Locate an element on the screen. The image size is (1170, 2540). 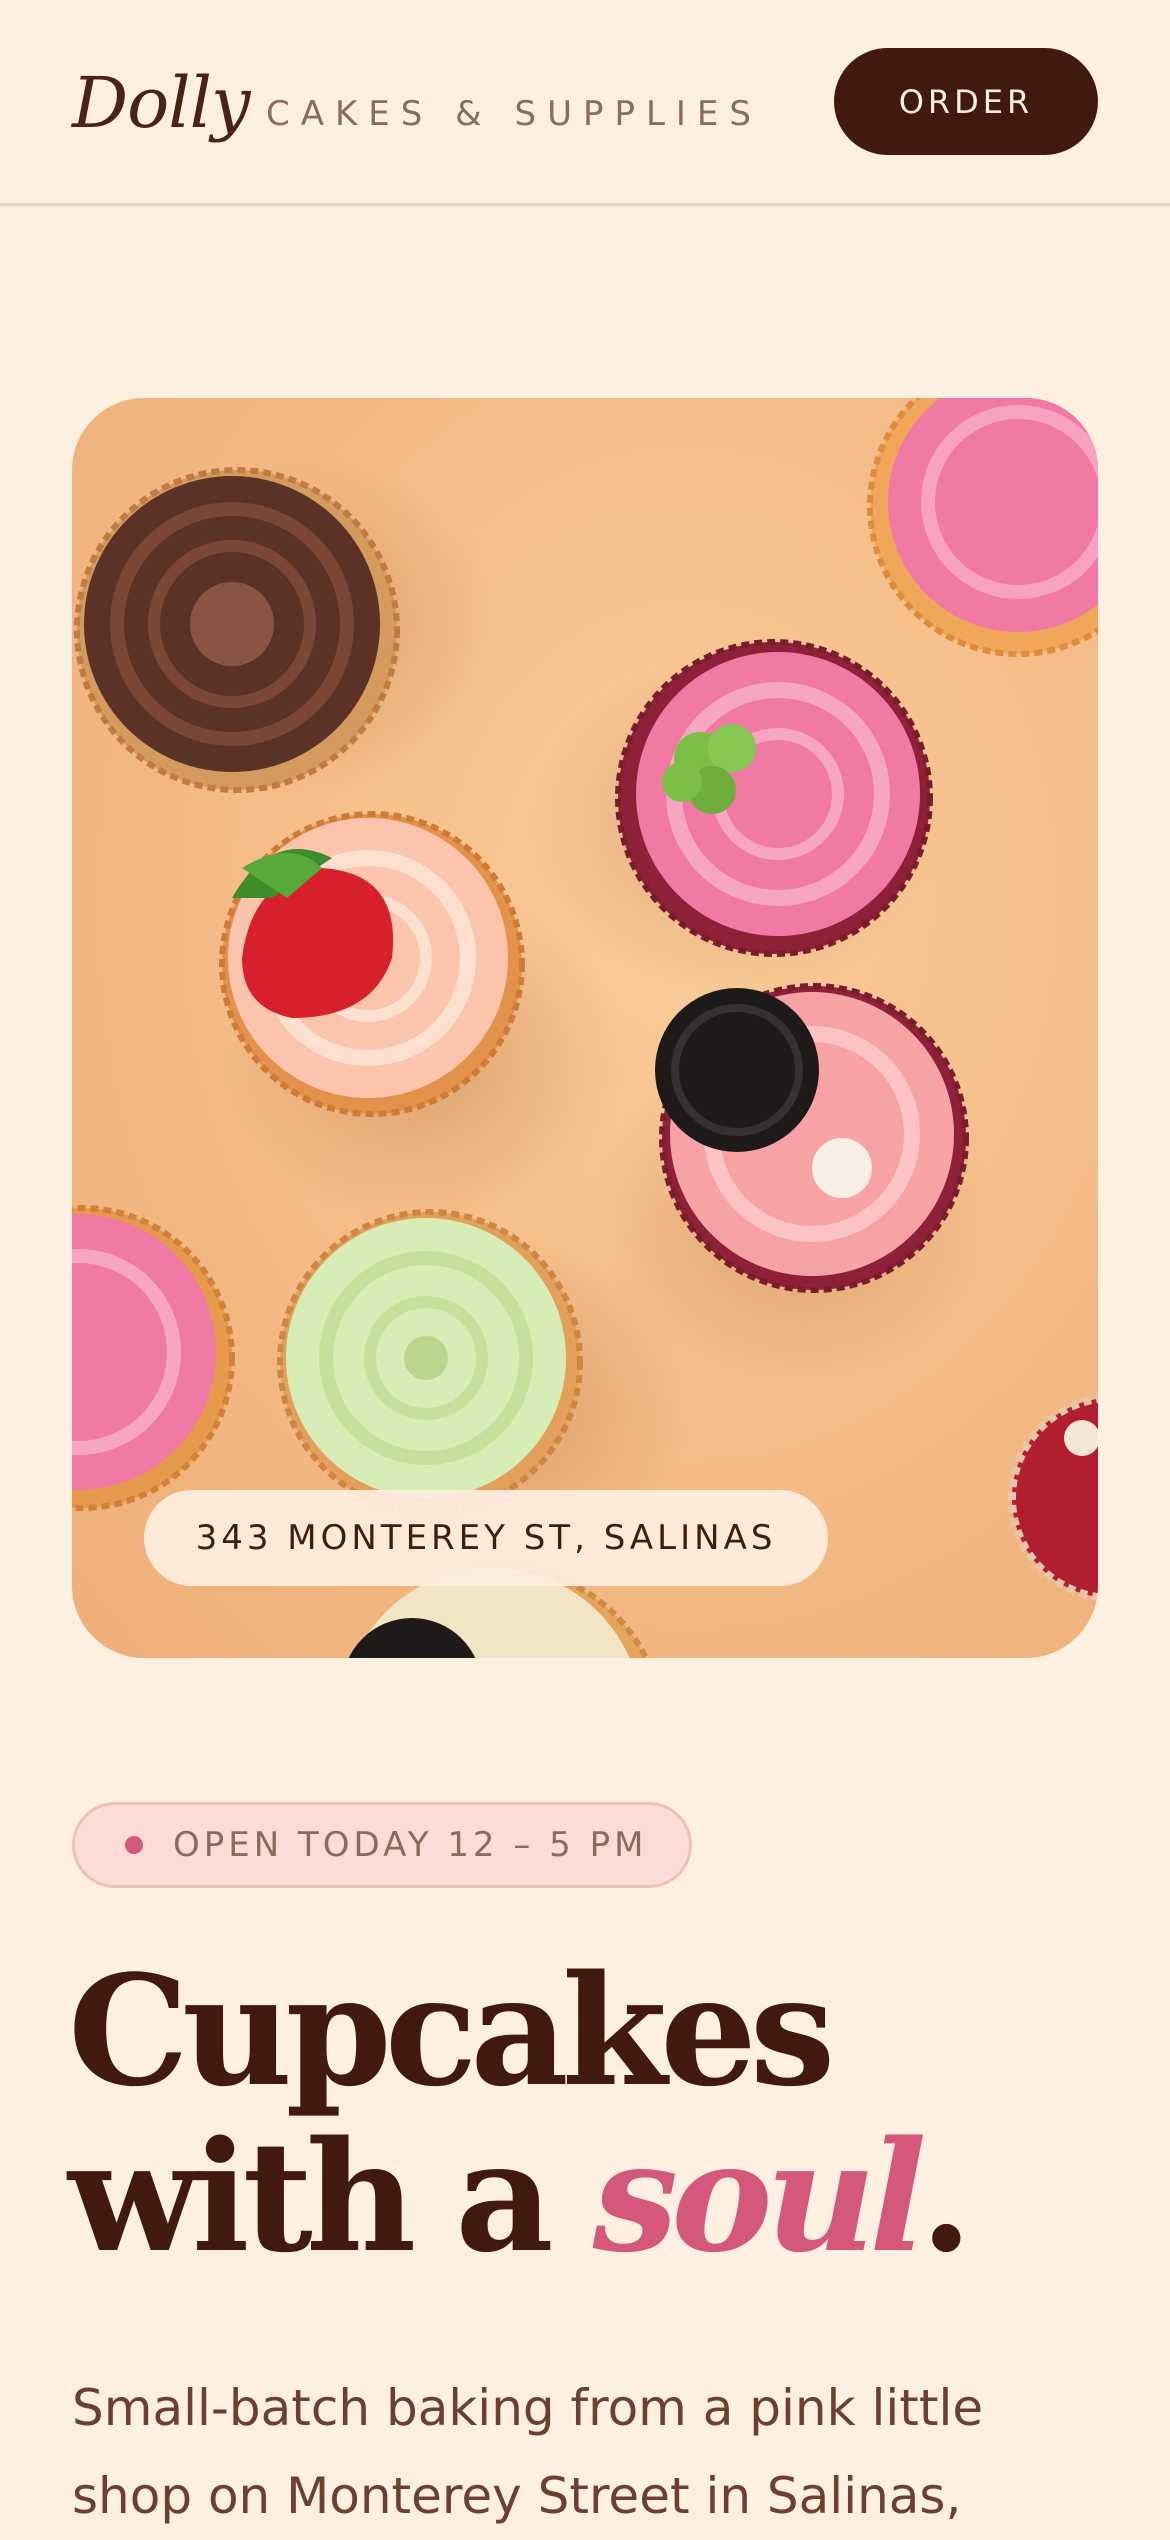
cupcake-red-velvet is located at coordinates (1053, 1498).